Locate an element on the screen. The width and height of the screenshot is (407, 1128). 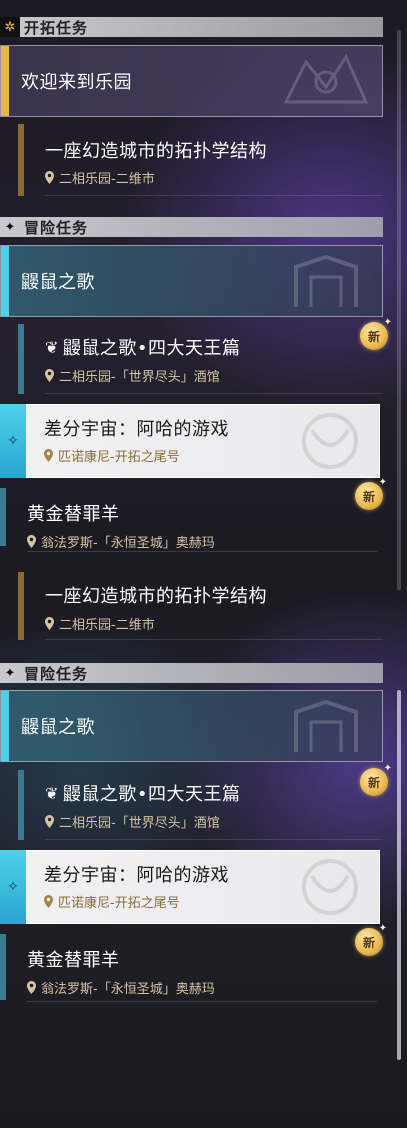
compass-icon: ✲ is located at coordinates (10, 27).